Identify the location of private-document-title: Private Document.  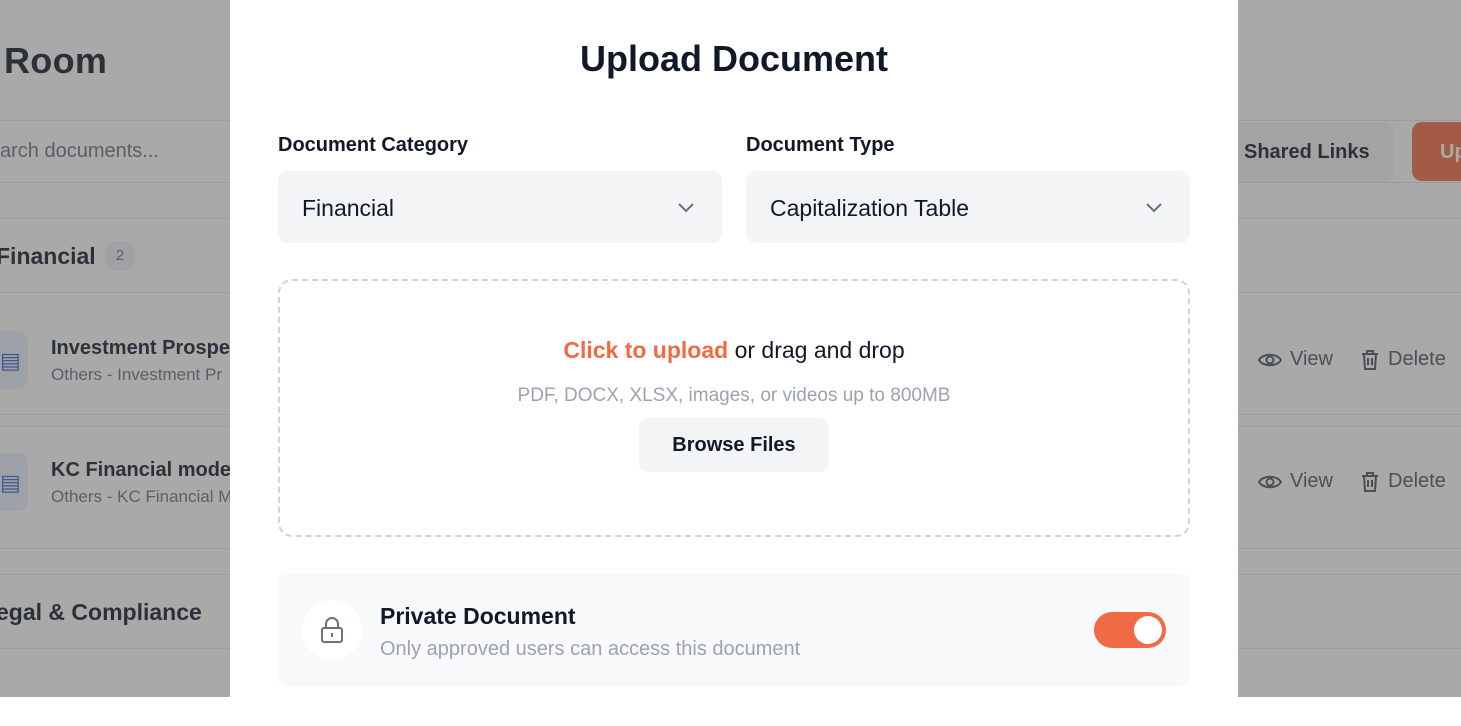
(478, 616).